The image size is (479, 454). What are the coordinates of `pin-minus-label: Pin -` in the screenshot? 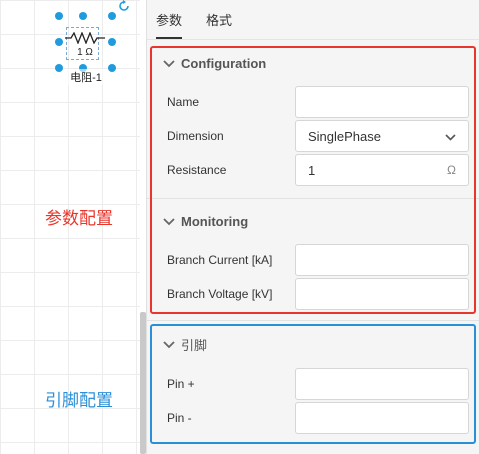 It's located at (179, 418).